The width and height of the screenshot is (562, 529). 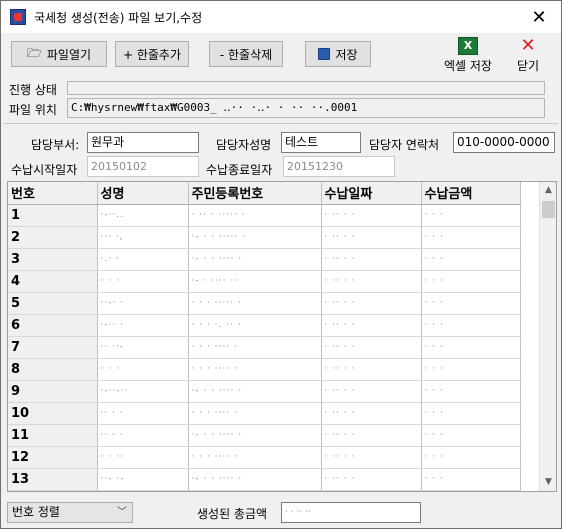 What do you see at coordinates (143, 479) in the screenshot?
I see `cell-name: ··- ·-` at bounding box center [143, 479].